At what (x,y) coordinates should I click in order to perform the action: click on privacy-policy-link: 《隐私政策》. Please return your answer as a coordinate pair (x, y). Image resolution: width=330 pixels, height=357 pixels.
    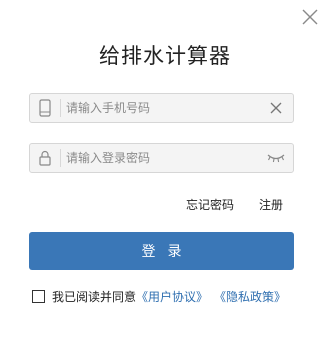
    Looking at the image, I should click on (250, 296).